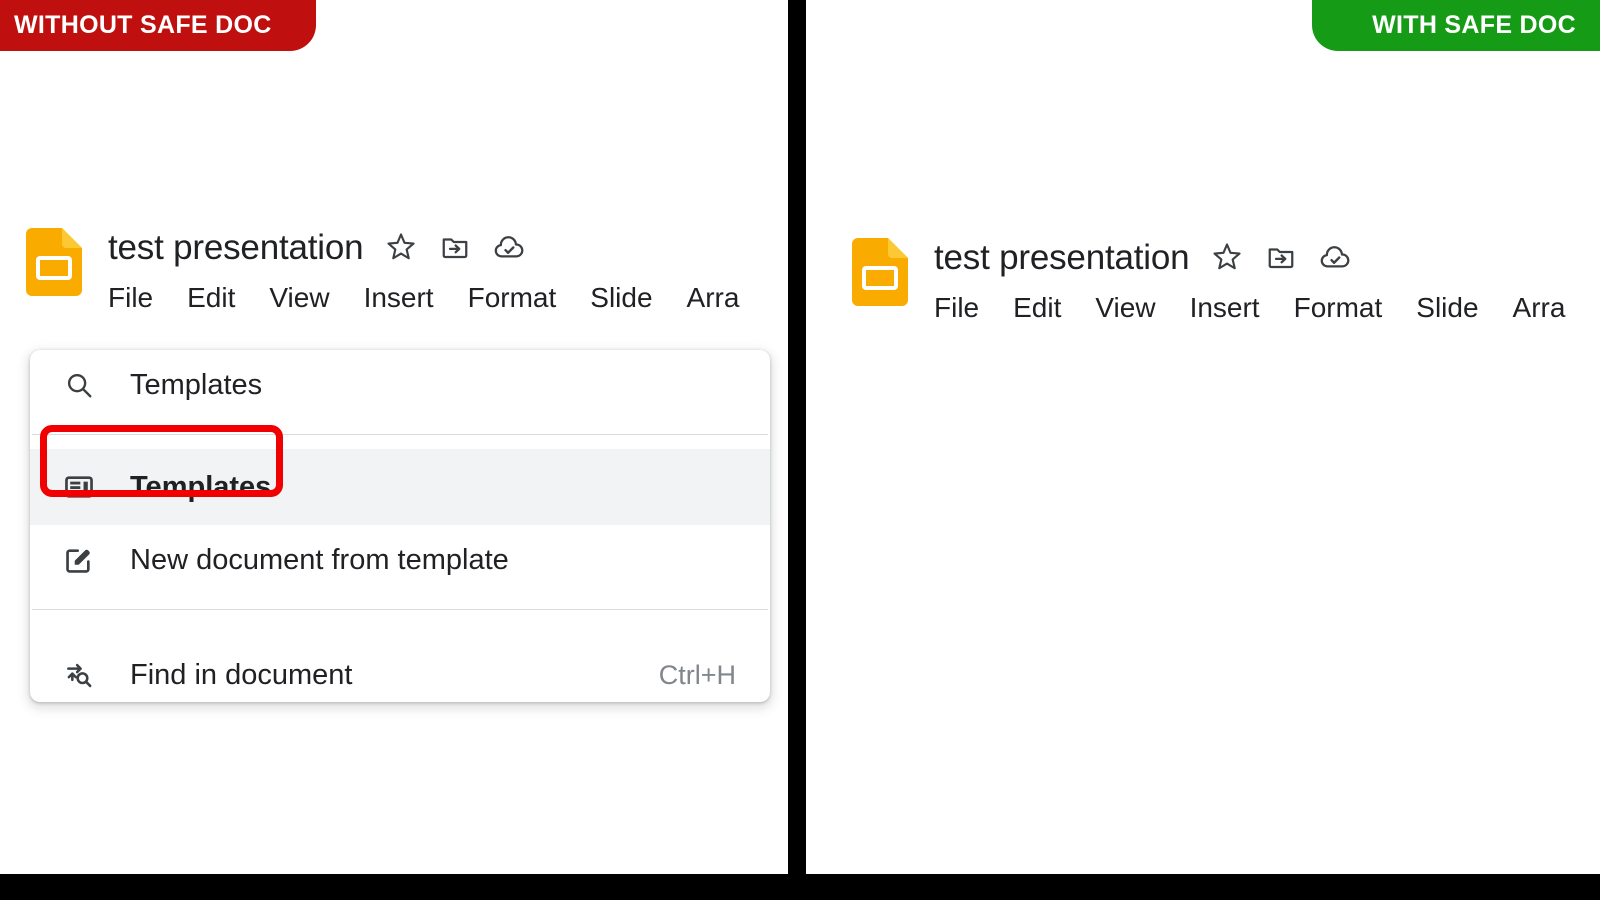 This screenshot has width=1600, height=900. I want to click on menu-item-new-doc-label-left: New document from template, so click(319, 559).